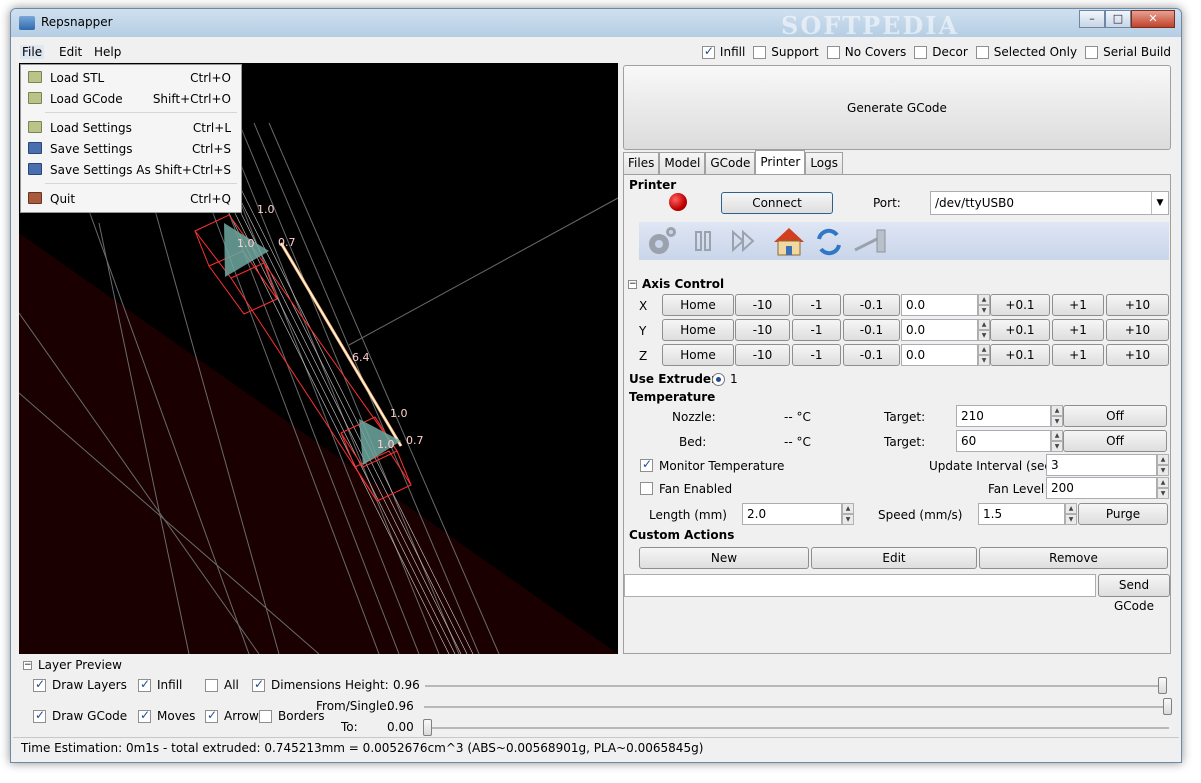 Image resolution: width=1201 pixels, height=783 pixels. Describe the element at coordinates (144, 715) in the screenshot. I see `moves-checkbox` at that location.